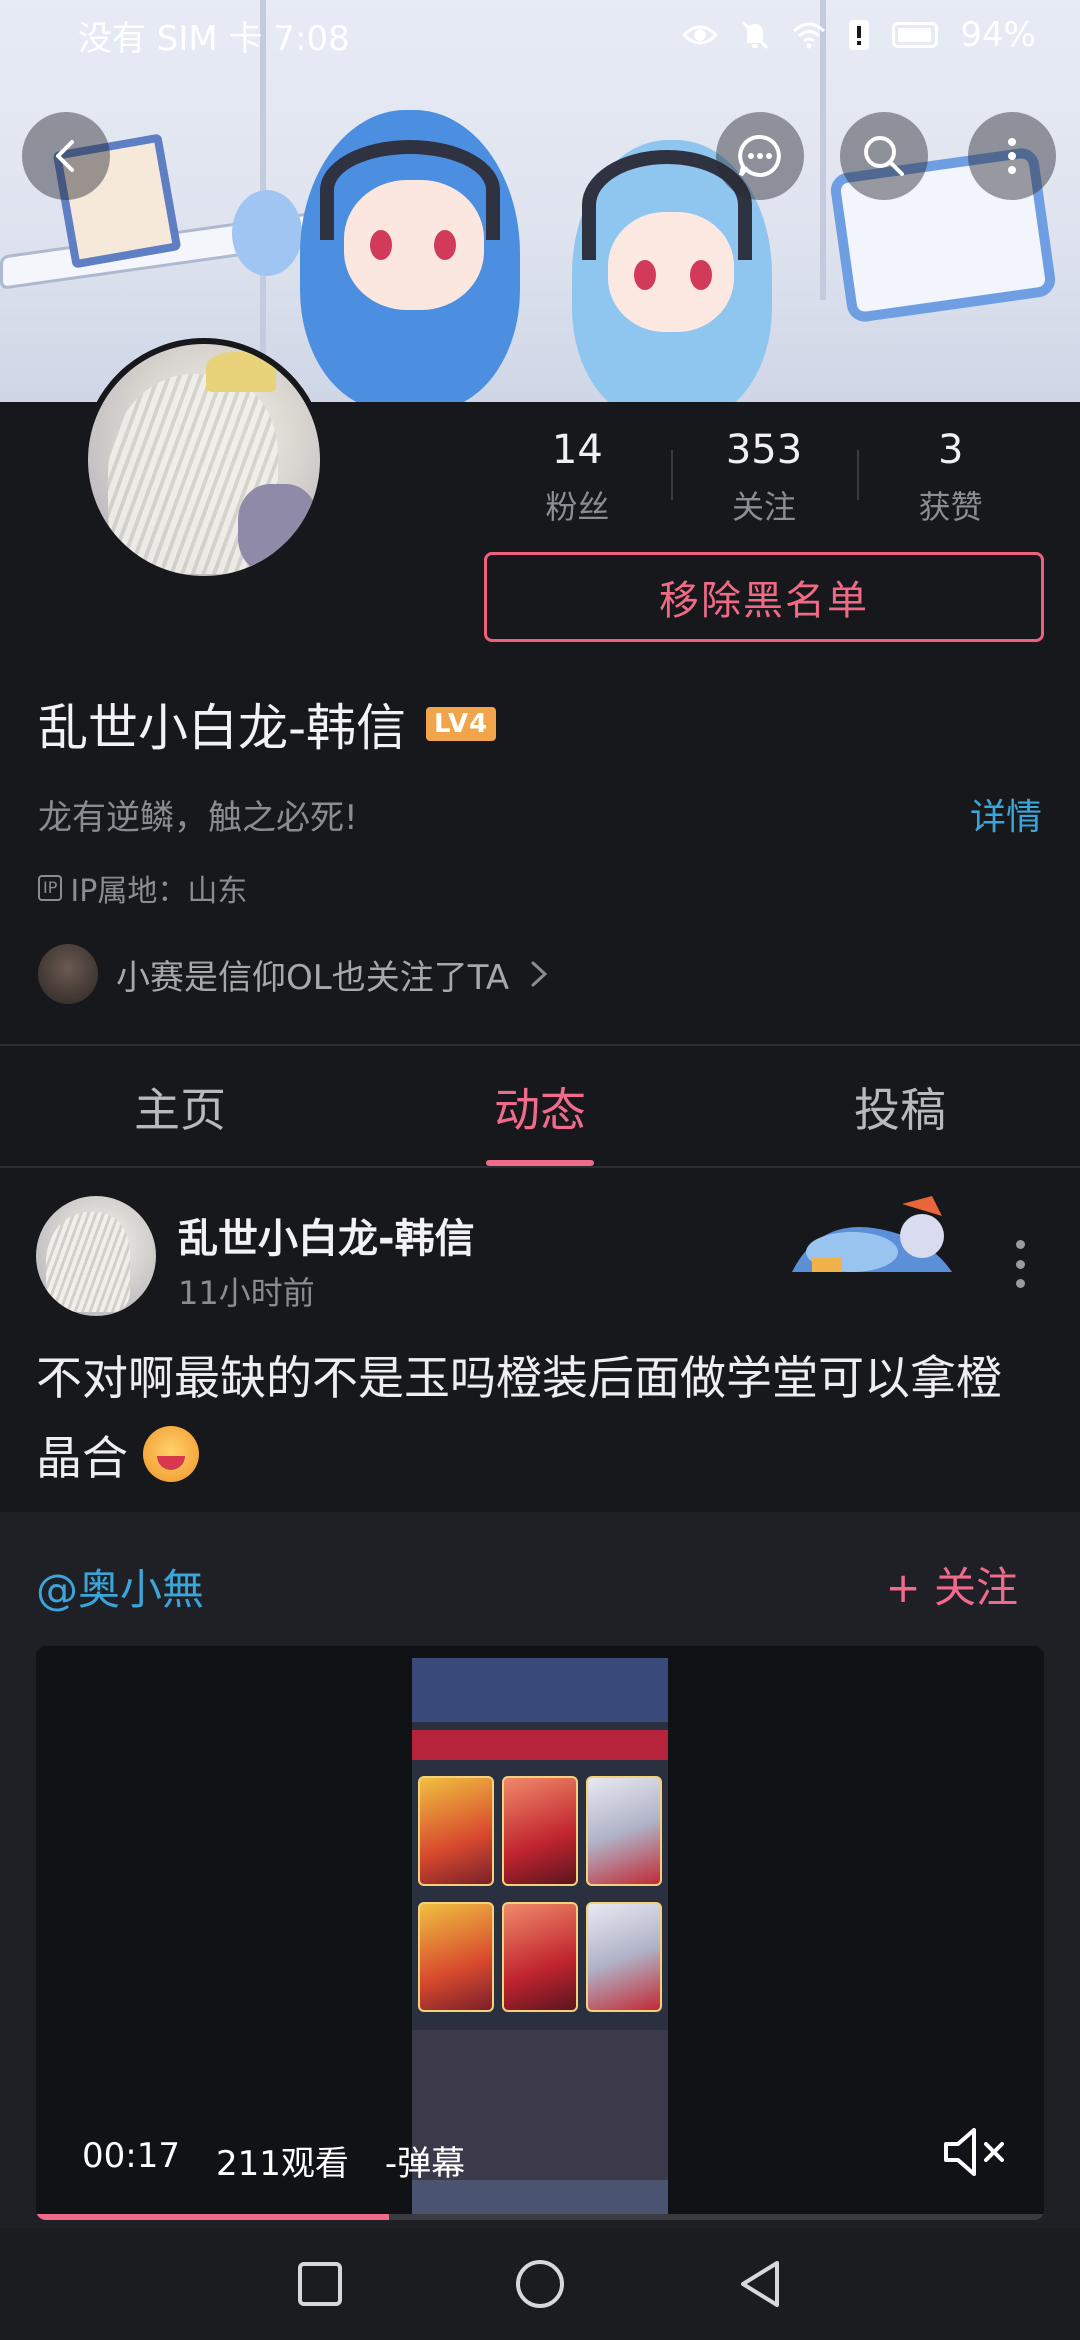 The height and width of the screenshot is (2340, 1080). What do you see at coordinates (1020, 1264) in the screenshot?
I see `post-more-button` at bounding box center [1020, 1264].